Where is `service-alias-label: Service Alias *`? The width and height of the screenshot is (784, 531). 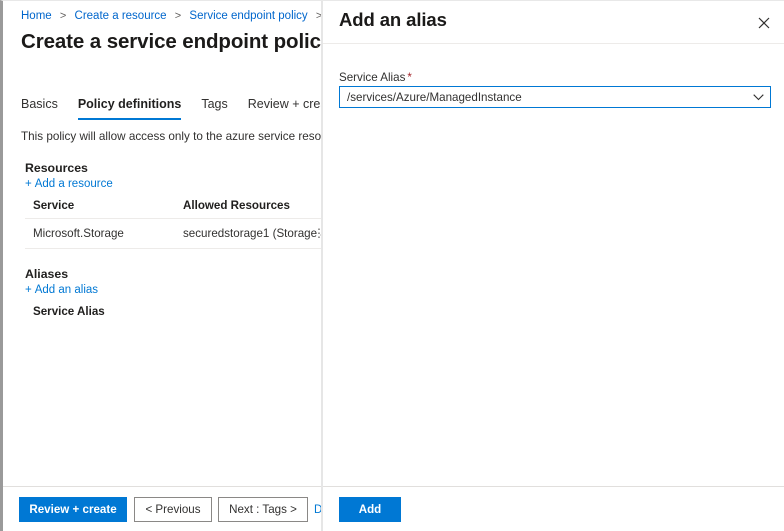 service-alias-label: Service Alias * is located at coordinates (375, 77).